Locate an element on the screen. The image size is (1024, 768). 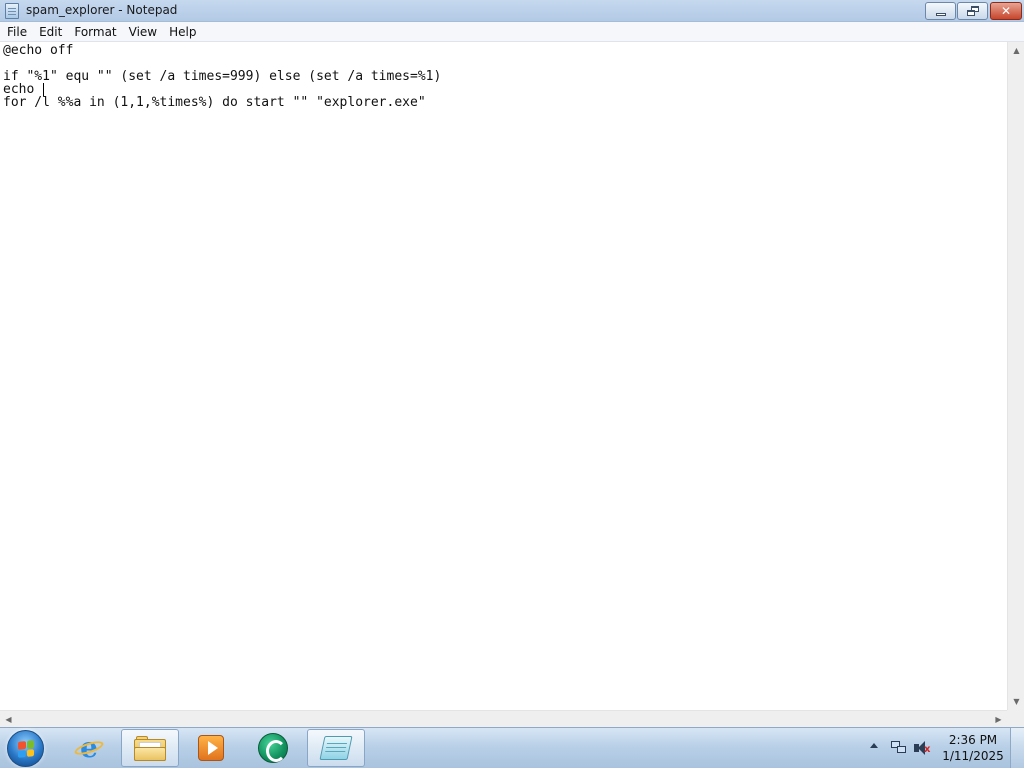
show-hidden-icons-icon is located at coordinates (874, 745).